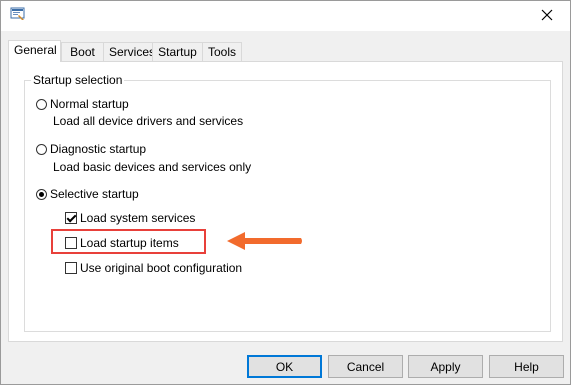  I want to click on normal-startup-radio: Normal startup, so click(82, 104).